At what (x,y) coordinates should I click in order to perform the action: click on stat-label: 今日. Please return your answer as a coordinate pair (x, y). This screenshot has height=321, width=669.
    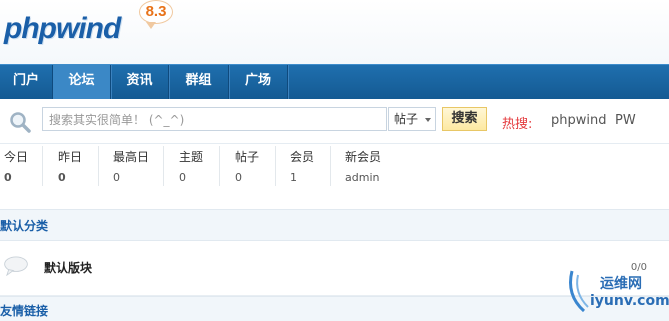
    Looking at the image, I should click on (16, 157).